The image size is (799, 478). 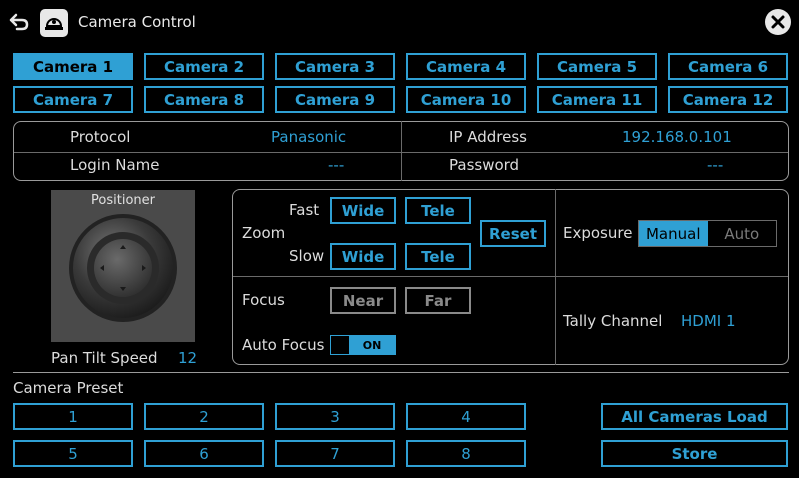 I want to click on preset-button-2: 2, so click(x=204, y=416).